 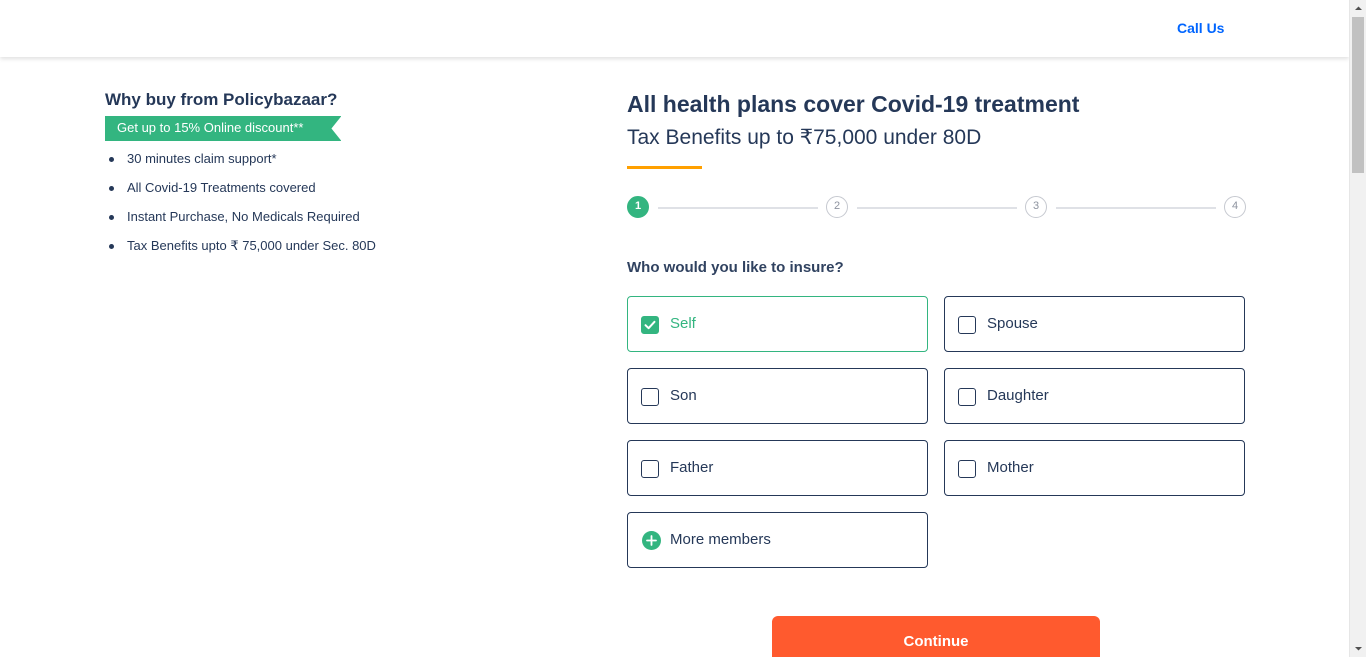 What do you see at coordinates (1018, 395) in the screenshot?
I see `member-label: Daughter` at bounding box center [1018, 395].